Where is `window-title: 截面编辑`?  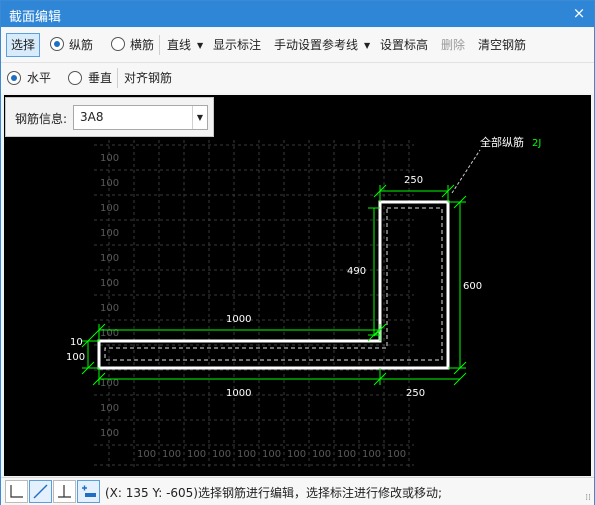
window-title: 截面编辑 is located at coordinates (35, 17).